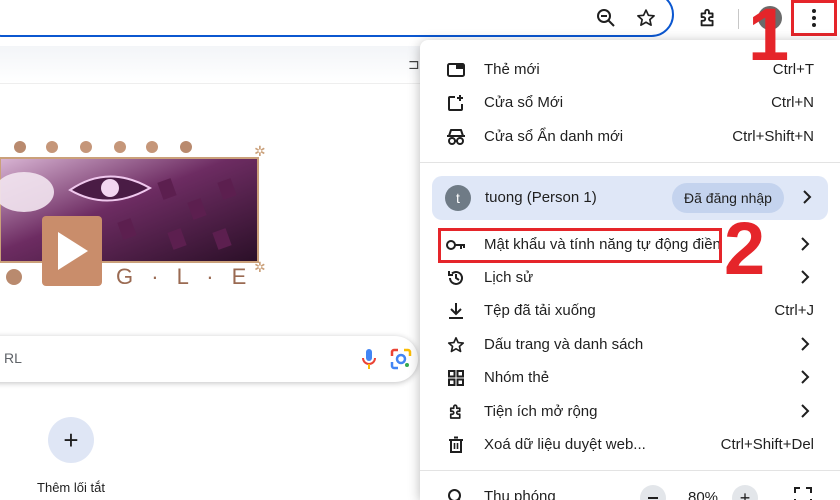 This screenshot has height=500, width=840. I want to click on menu-shortcut: Ctrl+Shift+N, so click(773, 136).